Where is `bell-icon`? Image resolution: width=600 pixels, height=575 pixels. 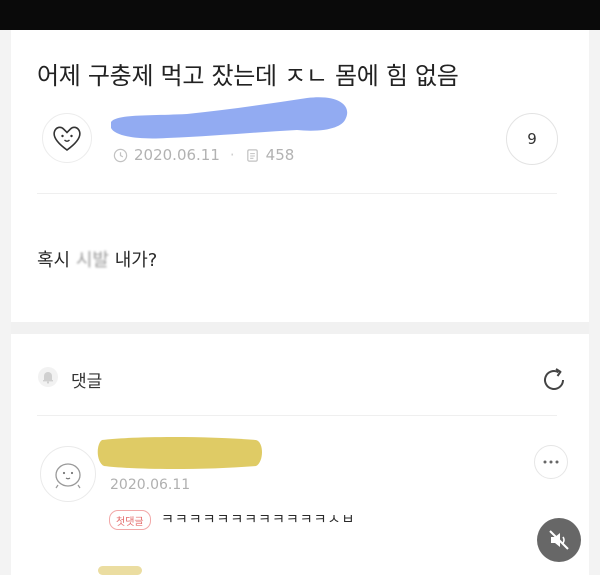 bell-icon is located at coordinates (48, 379).